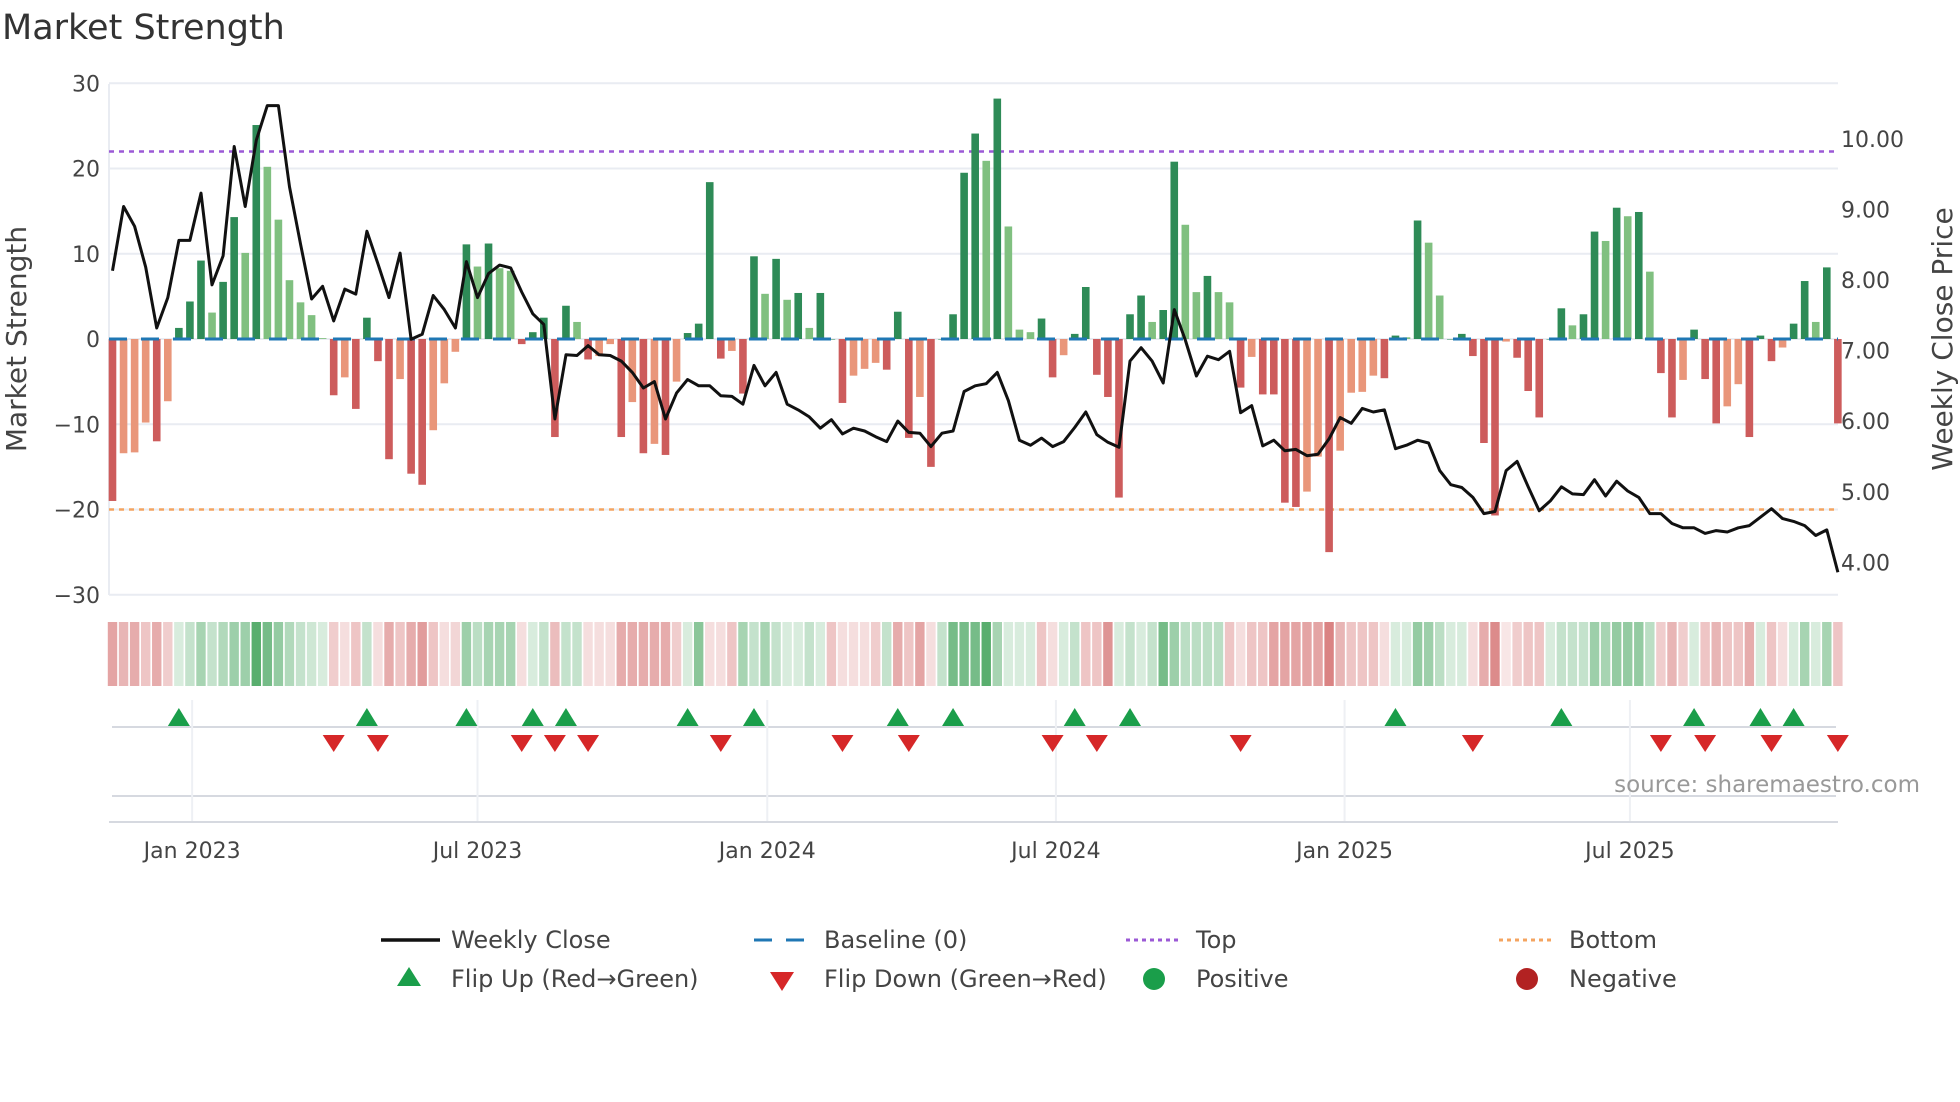 Image resolution: width=1960 pixels, height=1102 pixels. I want to click on y-axis-left: 30 20 10 0 −10 −20 −30, so click(77, 340).